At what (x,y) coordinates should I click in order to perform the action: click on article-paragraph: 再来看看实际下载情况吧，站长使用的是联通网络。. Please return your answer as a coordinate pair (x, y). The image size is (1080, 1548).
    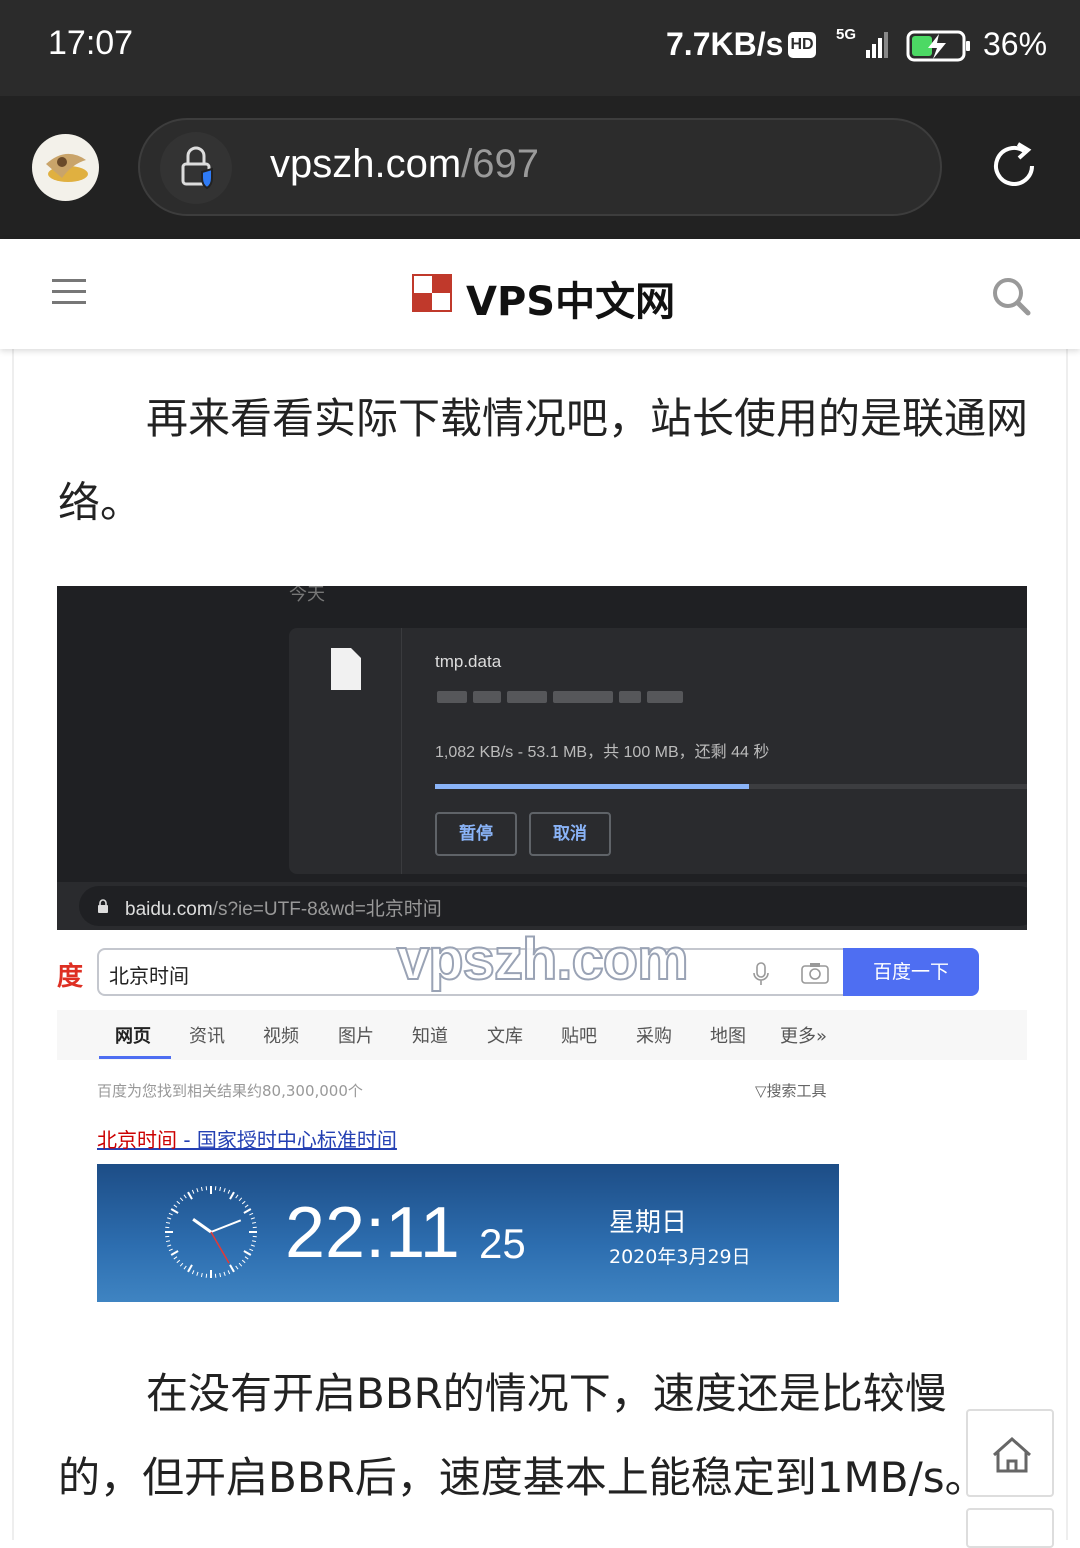
    Looking at the image, I should click on (544, 461).